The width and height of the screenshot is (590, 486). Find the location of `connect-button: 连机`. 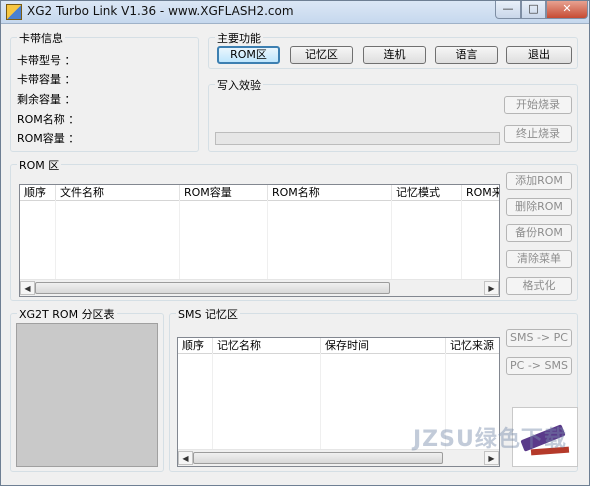

connect-button: 连机 is located at coordinates (394, 55).